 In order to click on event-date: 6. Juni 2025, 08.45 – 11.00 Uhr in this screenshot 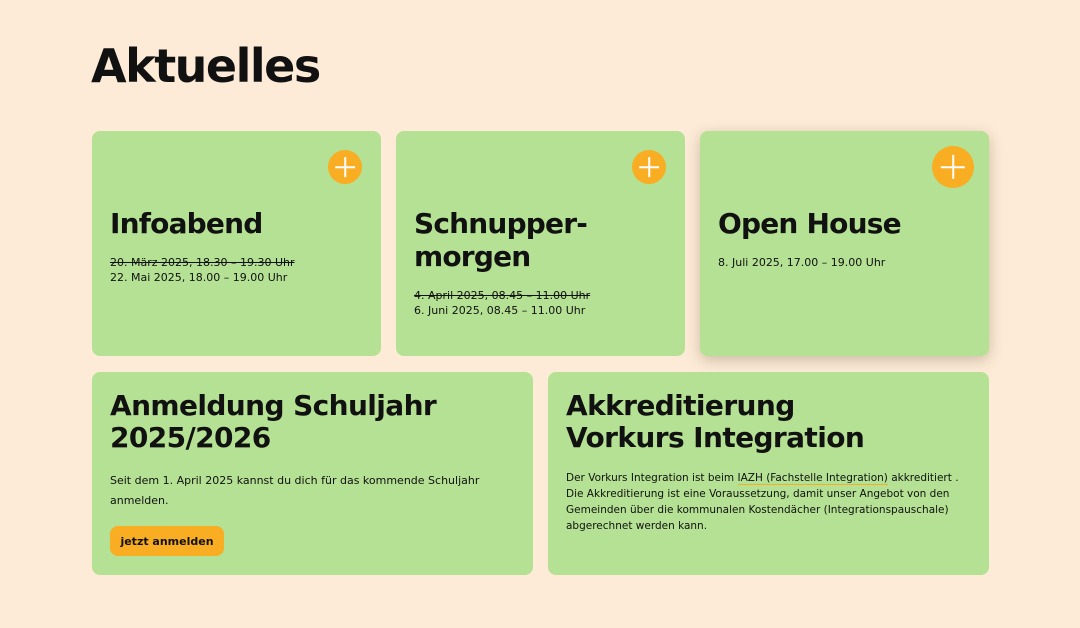, I will do `click(500, 310)`.